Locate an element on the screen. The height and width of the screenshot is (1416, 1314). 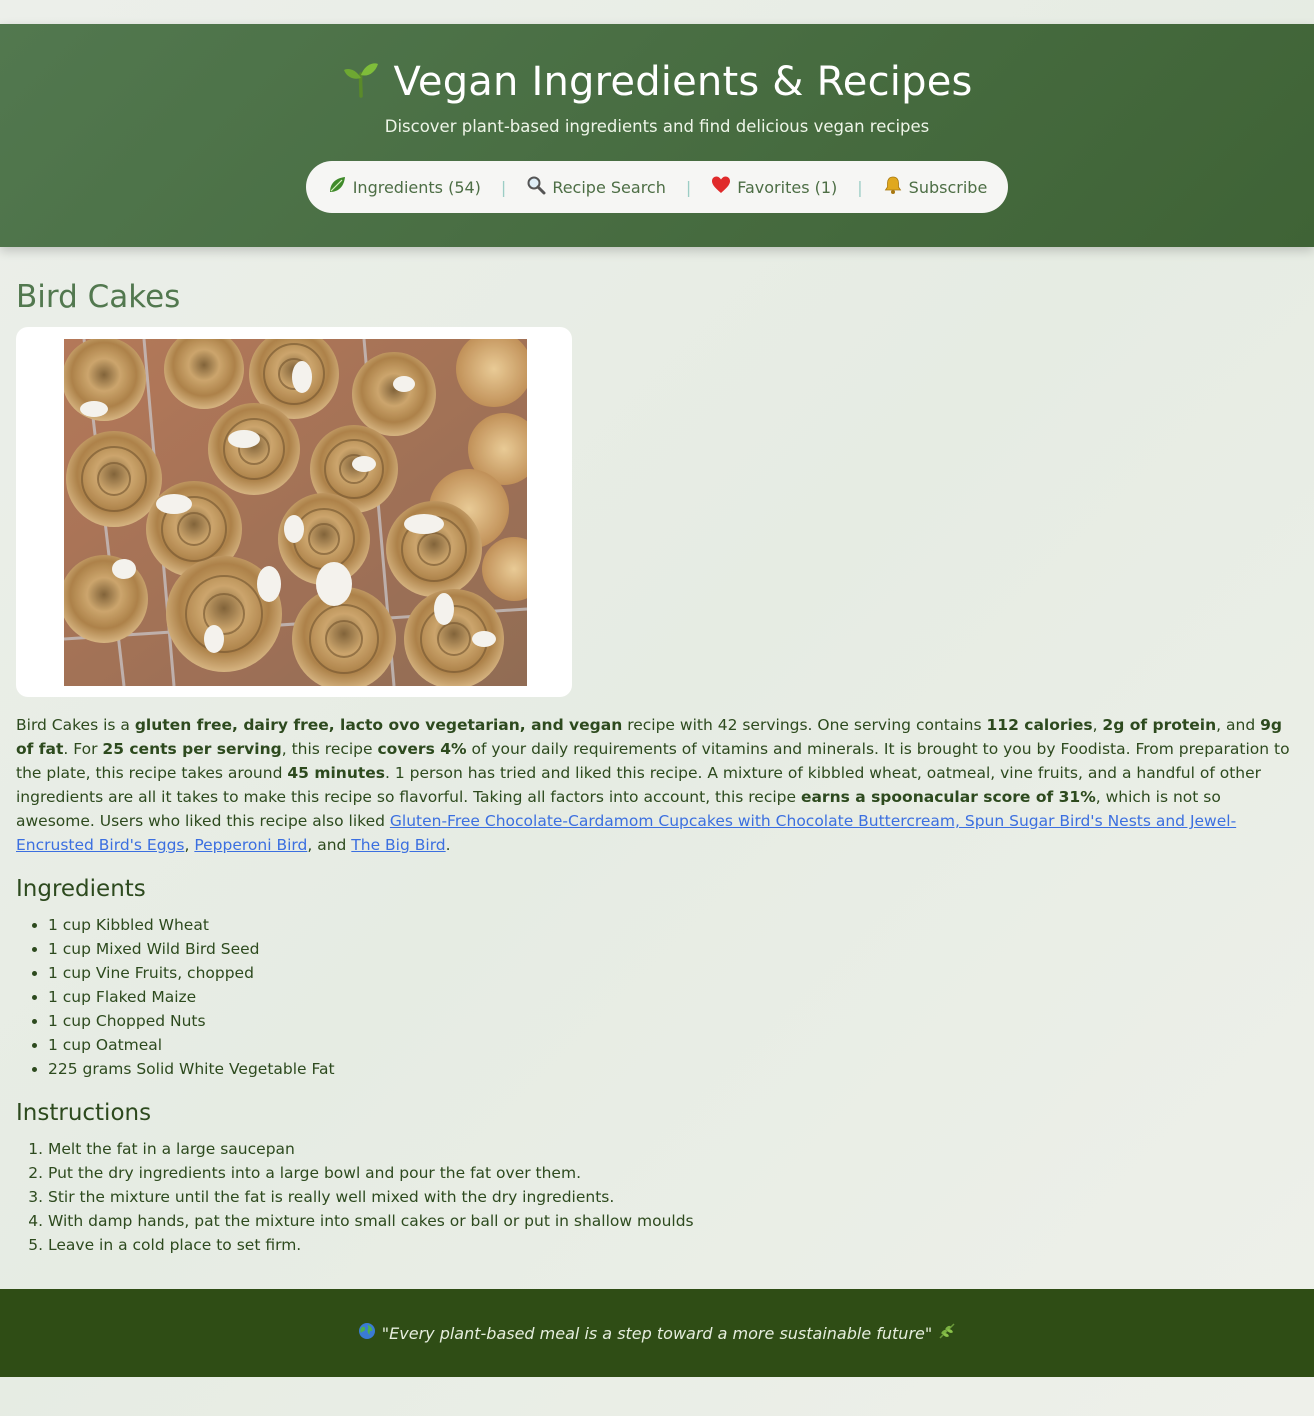
nav-subscribe: Subscribe is located at coordinates (935, 187).